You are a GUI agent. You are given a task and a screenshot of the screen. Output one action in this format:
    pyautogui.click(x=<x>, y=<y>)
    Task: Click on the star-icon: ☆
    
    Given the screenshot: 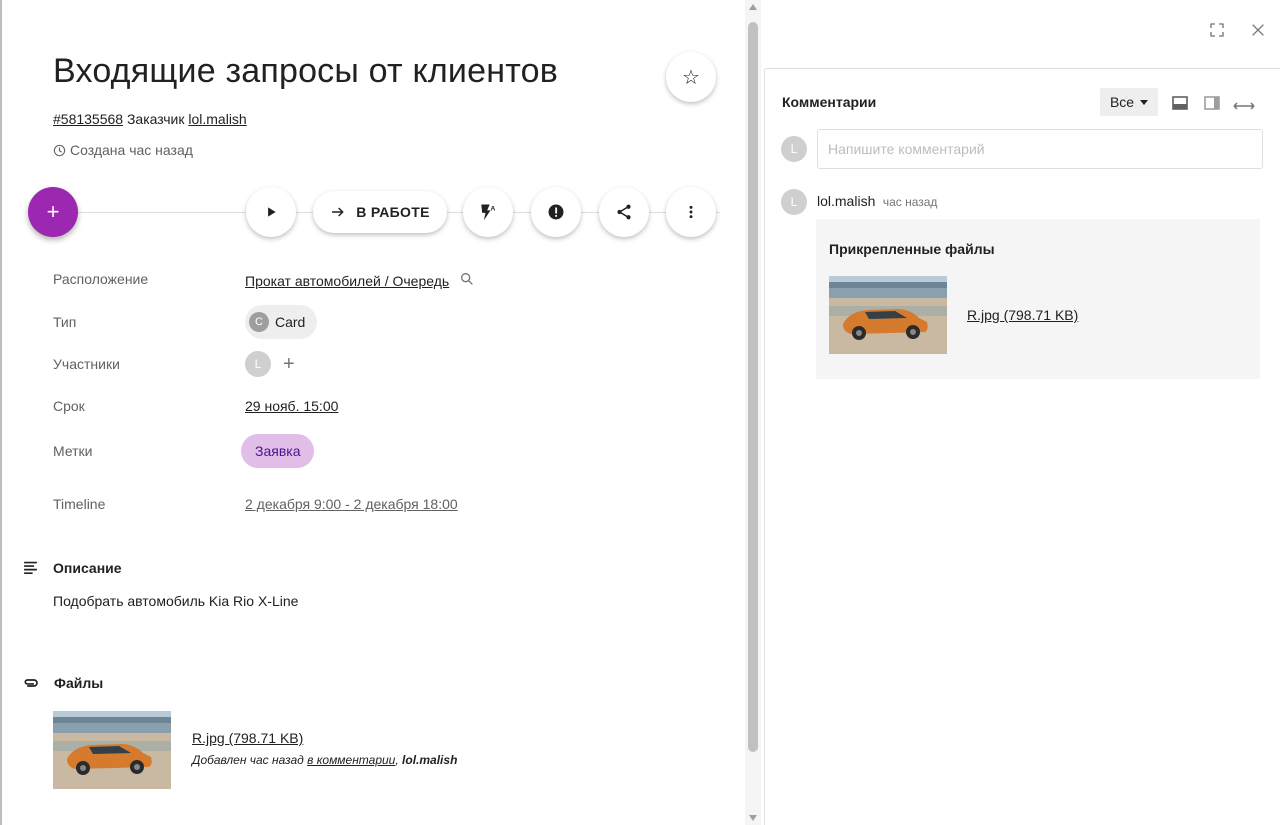 What is the action you would take?
    pyautogui.click(x=691, y=77)
    